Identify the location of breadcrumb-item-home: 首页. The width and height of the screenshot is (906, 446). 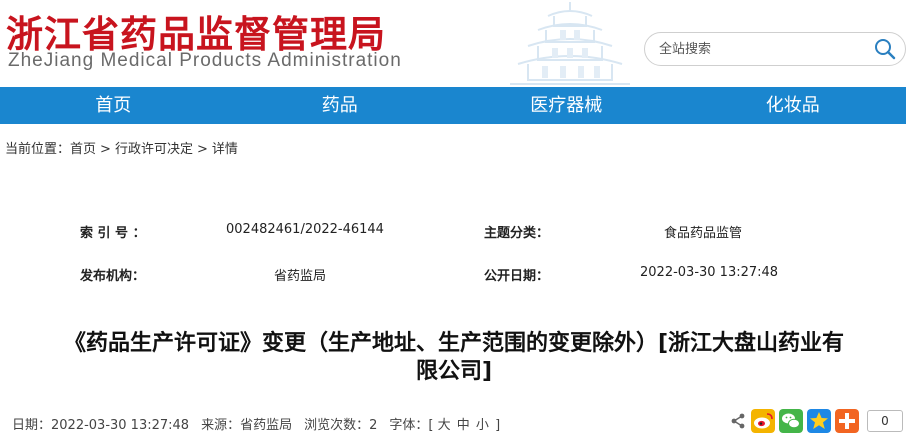
(83, 149).